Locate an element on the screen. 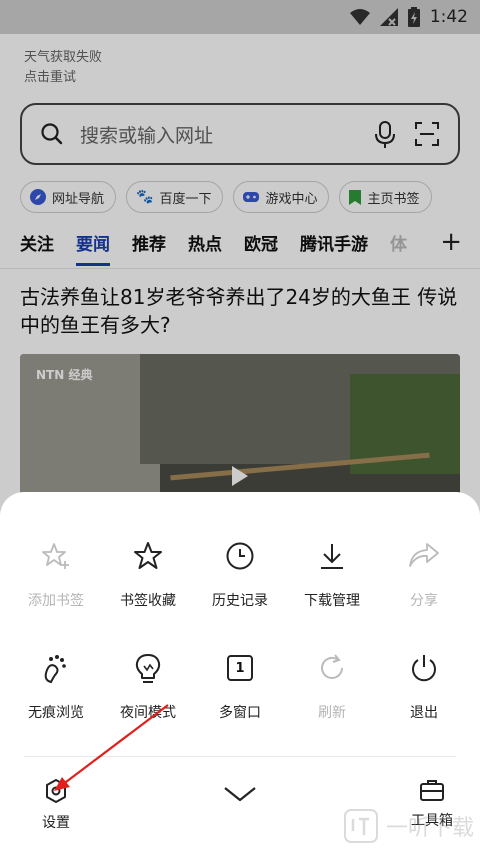 The height and width of the screenshot is (853, 480). chevron-down-icon is located at coordinates (240, 794).